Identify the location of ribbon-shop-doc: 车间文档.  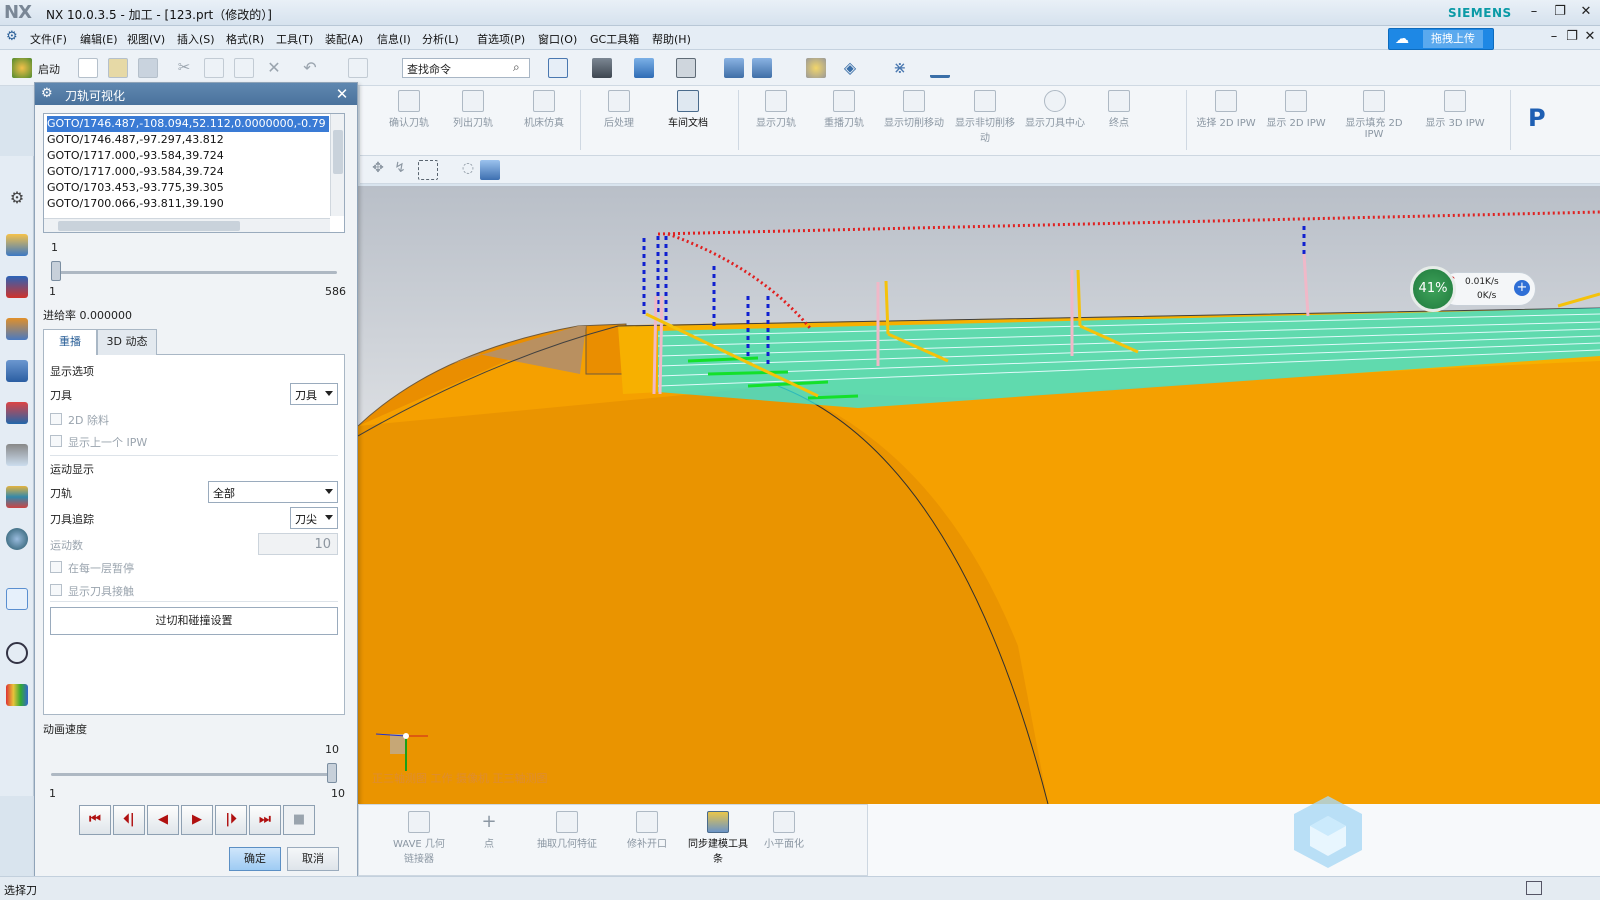
(688, 109).